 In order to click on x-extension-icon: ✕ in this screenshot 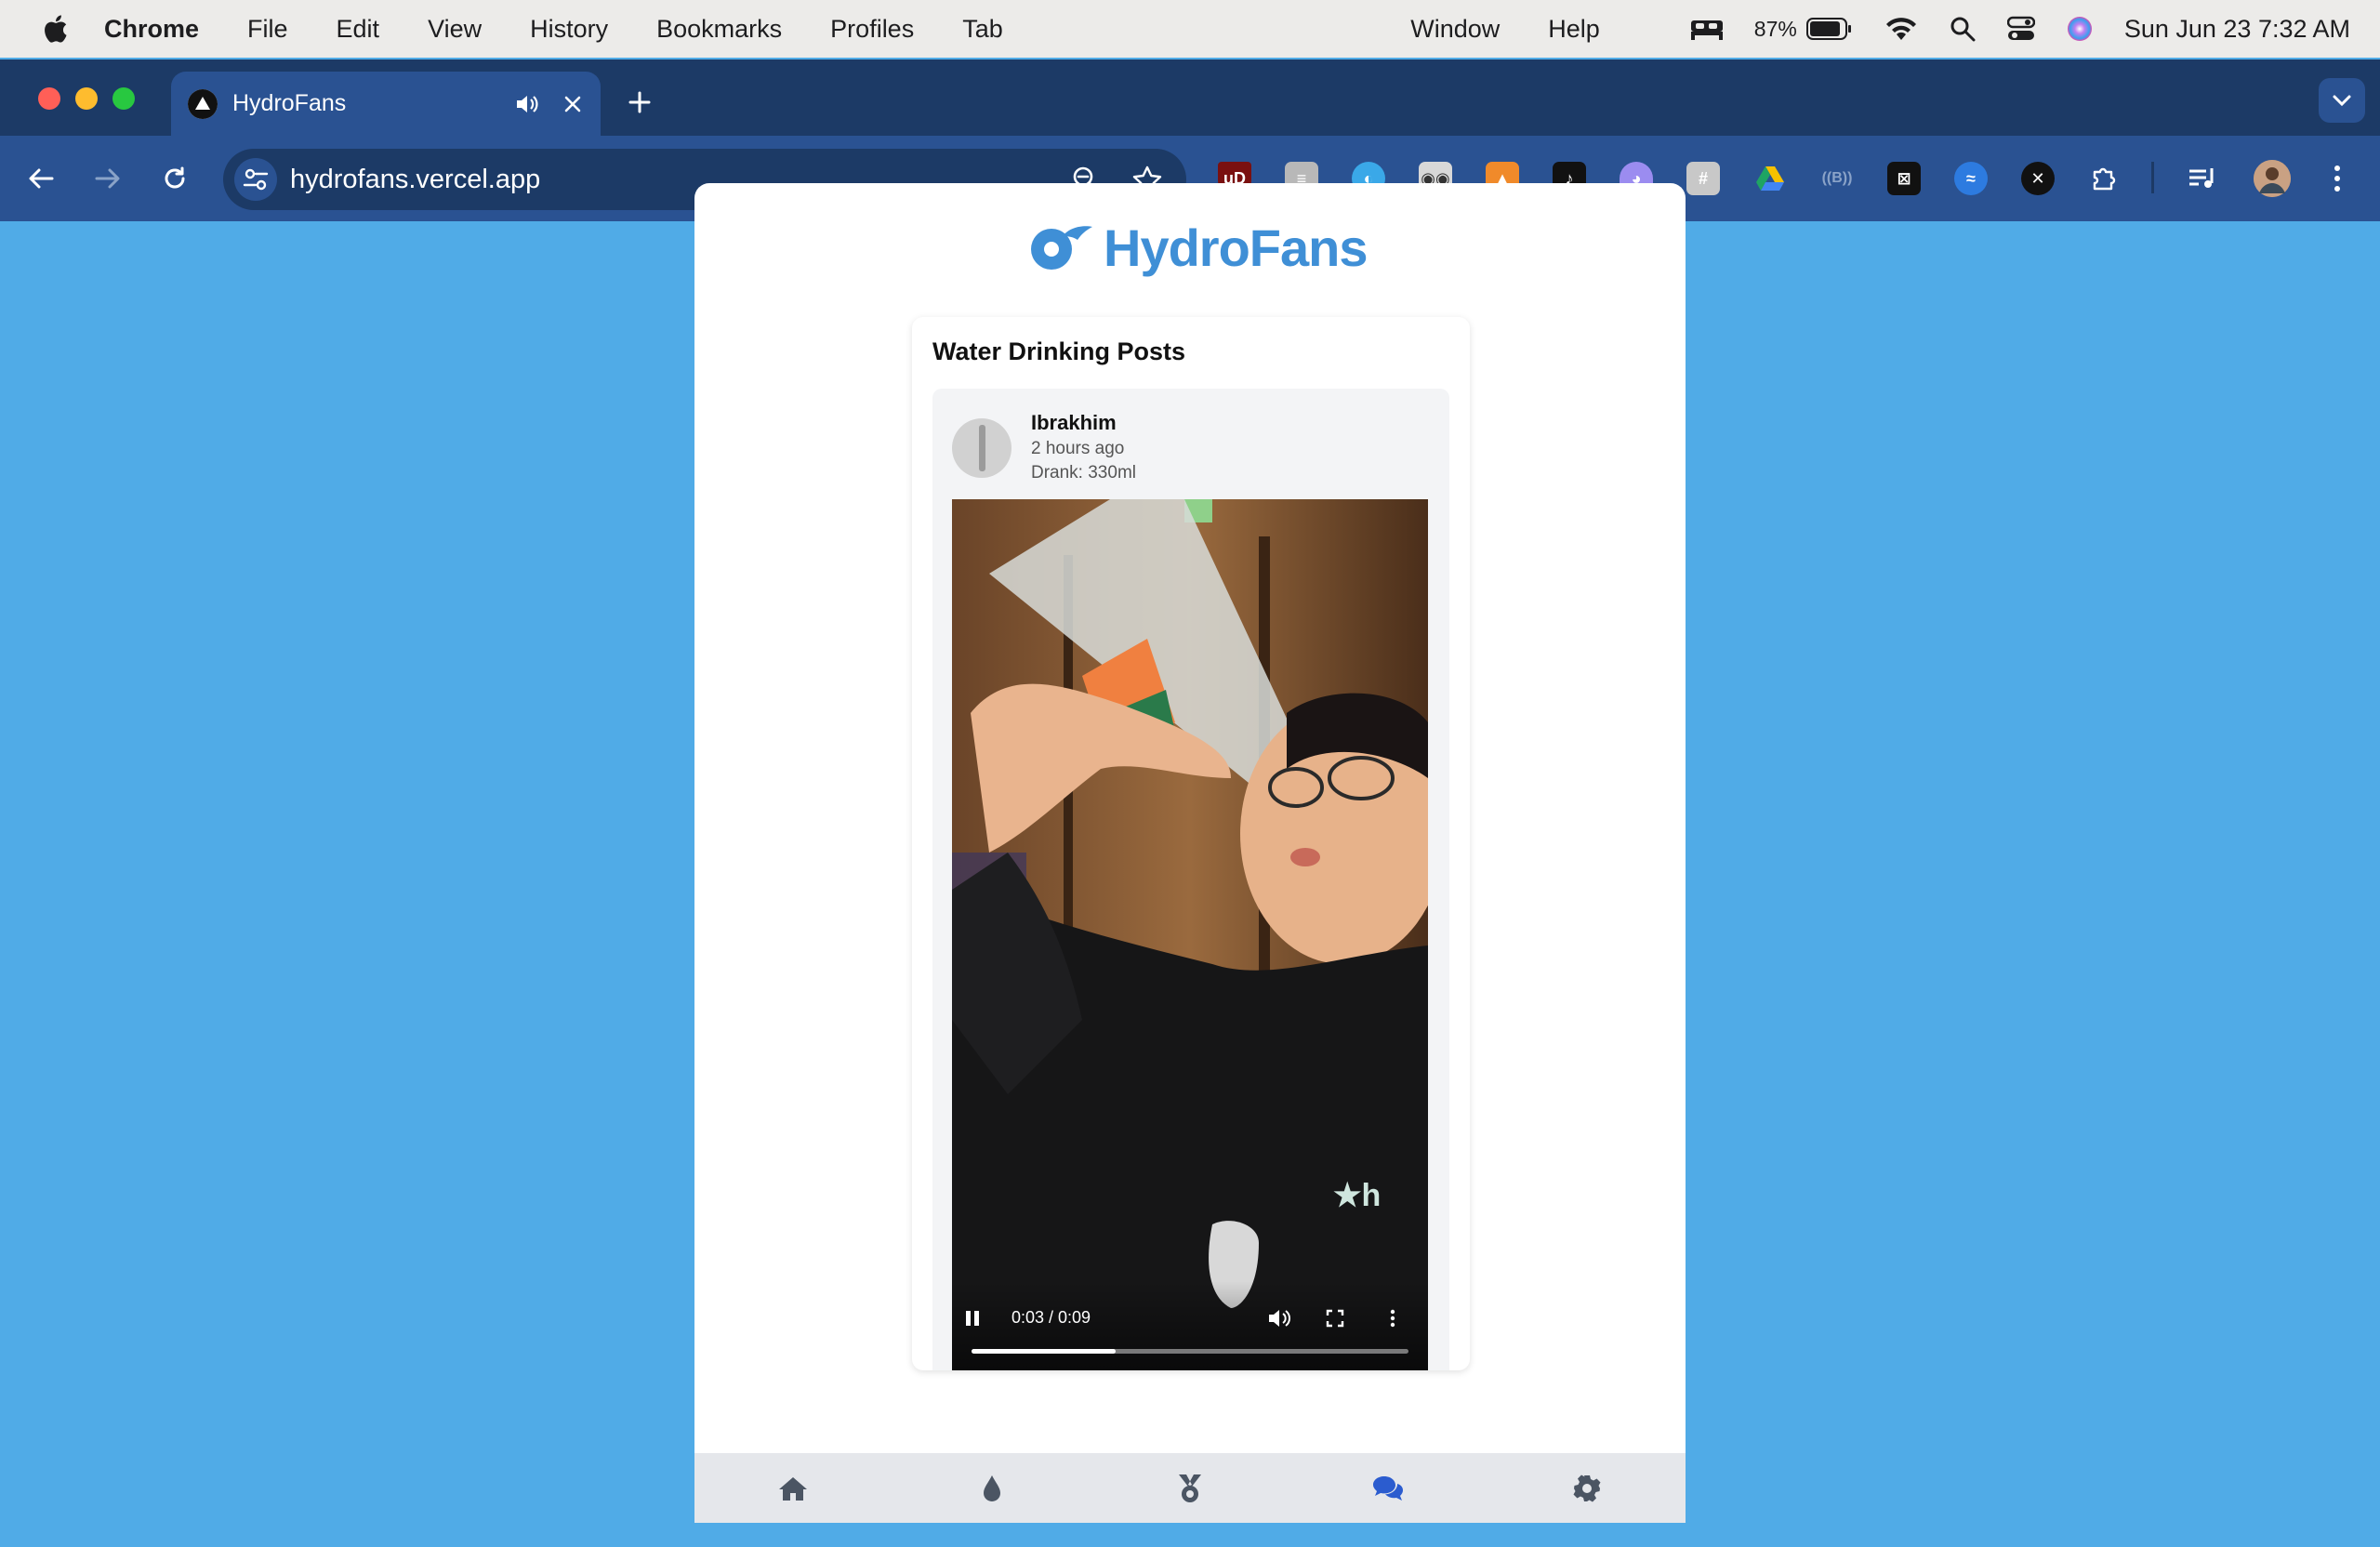, I will do `click(2038, 178)`.